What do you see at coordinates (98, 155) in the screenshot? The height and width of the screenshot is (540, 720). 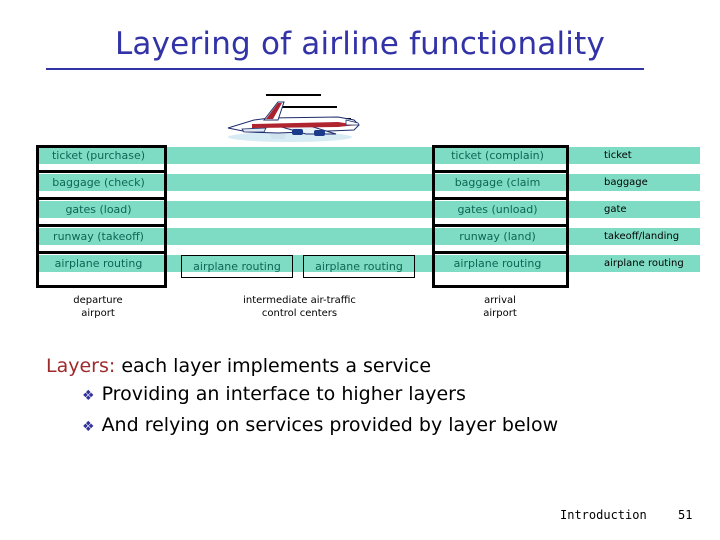 I see `layer-cell-left: ticket (purchase)` at bounding box center [98, 155].